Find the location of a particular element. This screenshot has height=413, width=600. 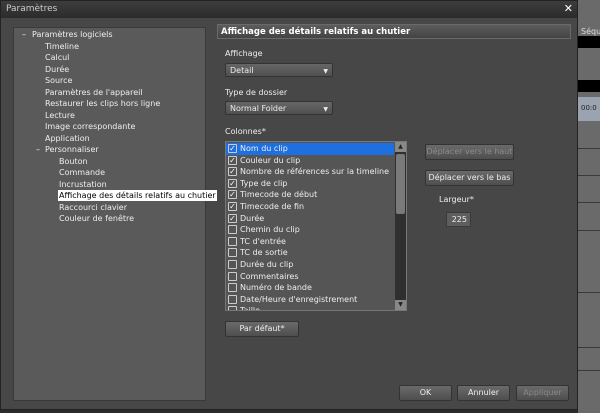

column-item: Taille is located at coordinates (310, 308).